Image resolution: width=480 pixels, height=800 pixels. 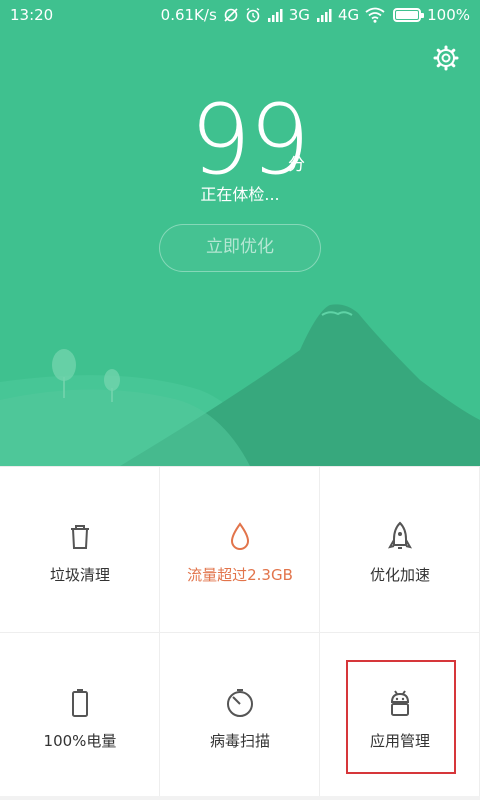 I want to click on gear-icon, so click(x=446, y=58).